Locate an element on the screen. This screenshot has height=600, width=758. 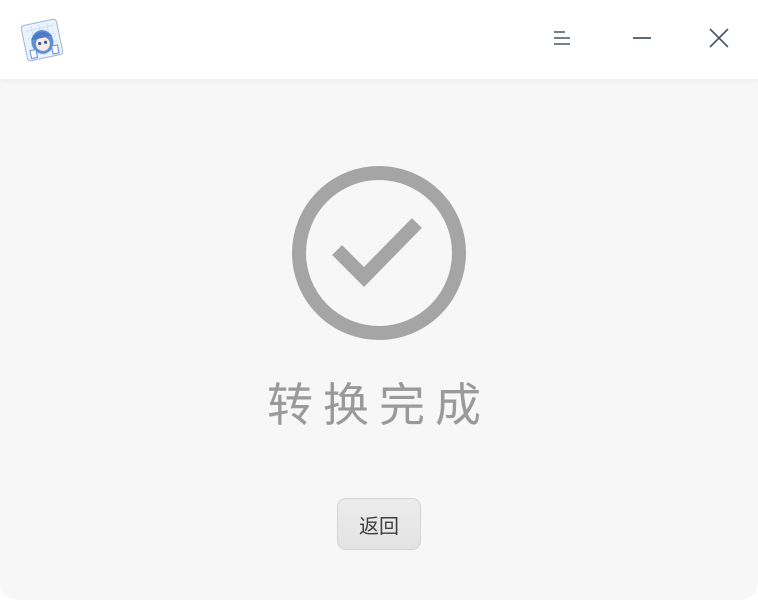
menu-button is located at coordinates (562, 40).